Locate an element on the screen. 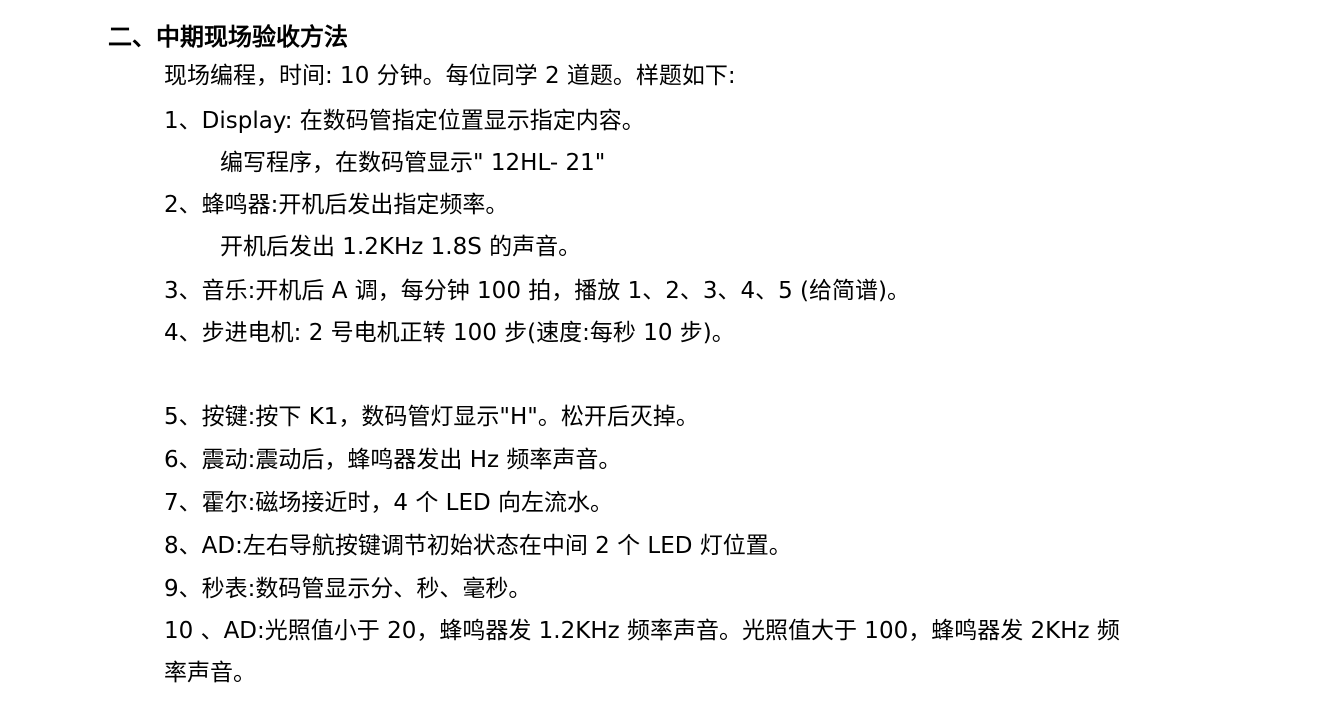 Image resolution: width=1324 pixels, height=718 pixels. list-item: 5、按键:按下 K1，数码管灯显示"H"。松开后灭掉。 is located at coordinates (431, 417).